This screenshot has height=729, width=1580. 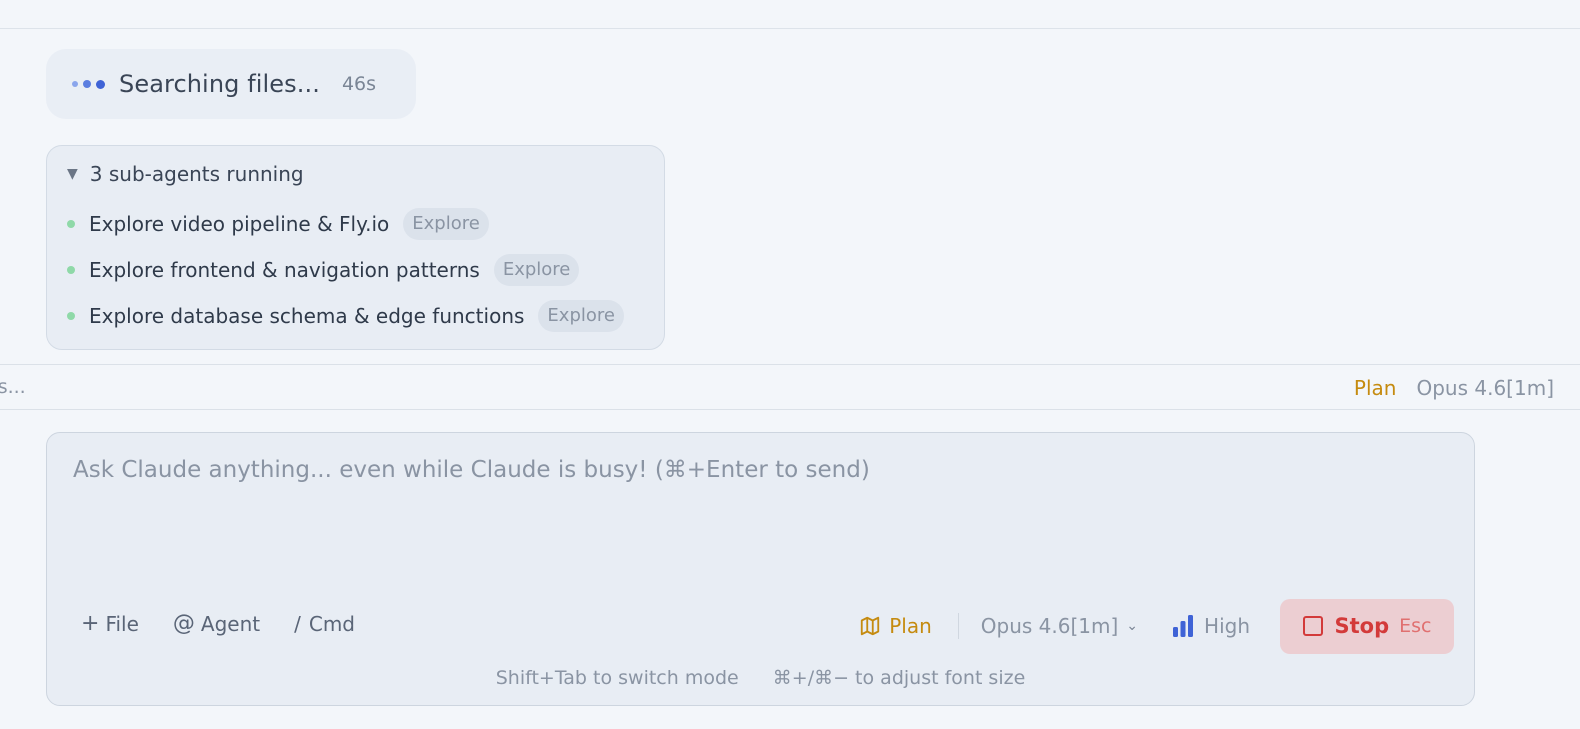 What do you see at coordinates (1183, 626) in the screenshot?
I see `signal-bars-icon` at bounding box center [1183, 626].